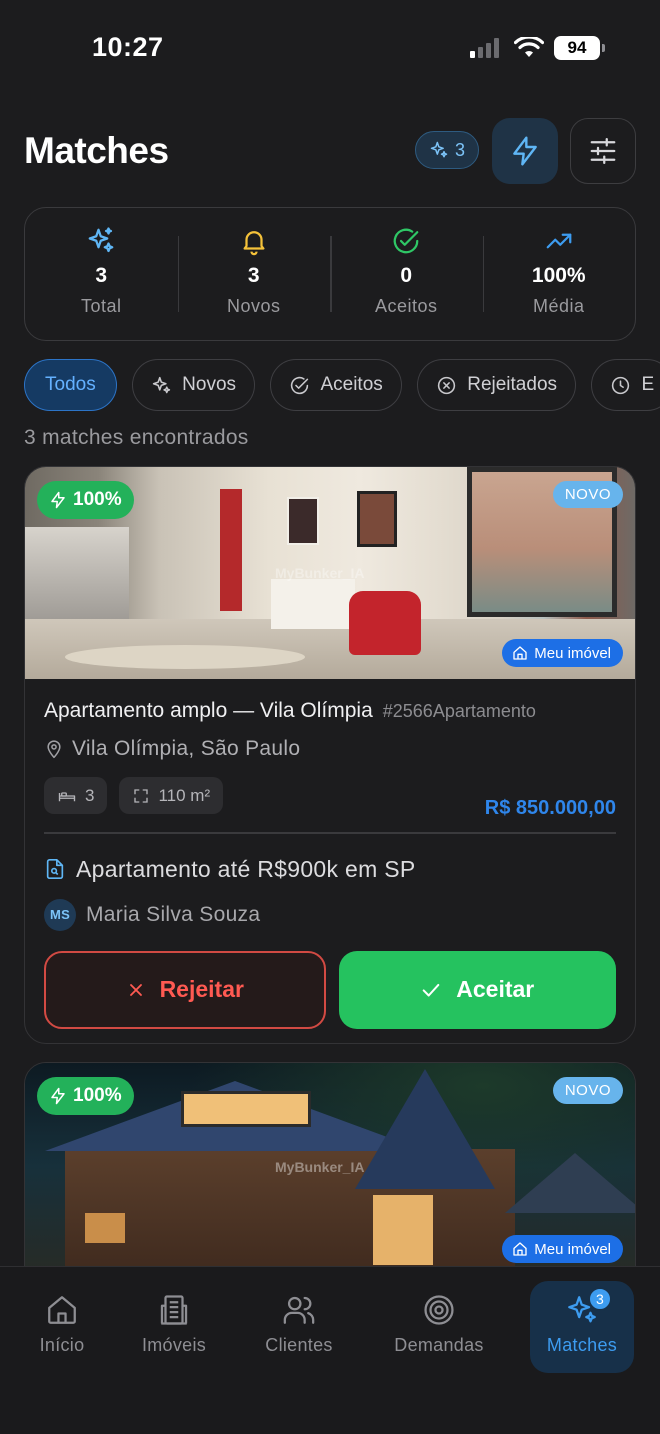  I want to click on stat-value: 0, so click(406, 275).